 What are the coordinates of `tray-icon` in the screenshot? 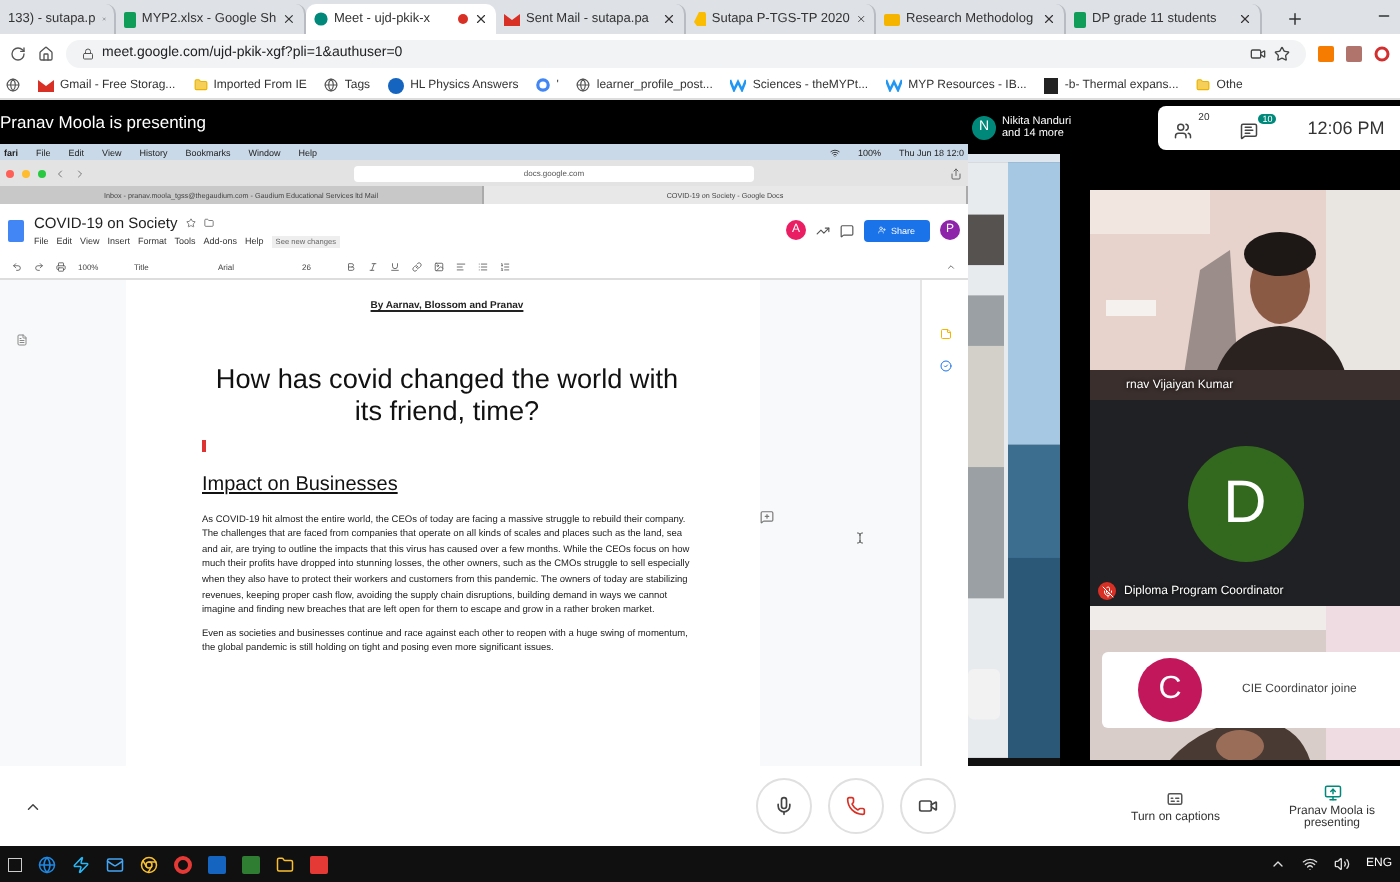 It's located at (1277, 864).